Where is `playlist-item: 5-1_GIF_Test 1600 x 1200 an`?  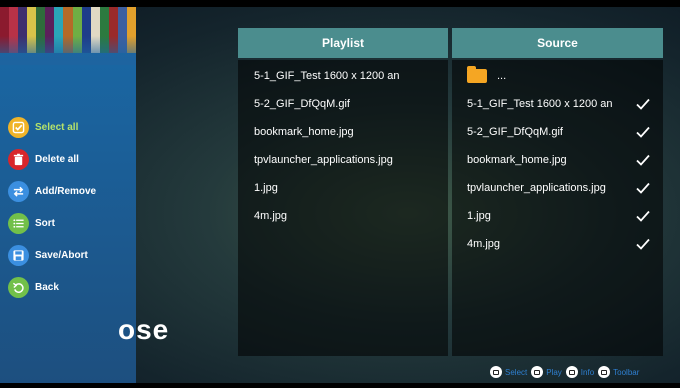 playlist-item: 5-1_GIF_Test 1600 x 1200 an is located at coordinates (343, 76).